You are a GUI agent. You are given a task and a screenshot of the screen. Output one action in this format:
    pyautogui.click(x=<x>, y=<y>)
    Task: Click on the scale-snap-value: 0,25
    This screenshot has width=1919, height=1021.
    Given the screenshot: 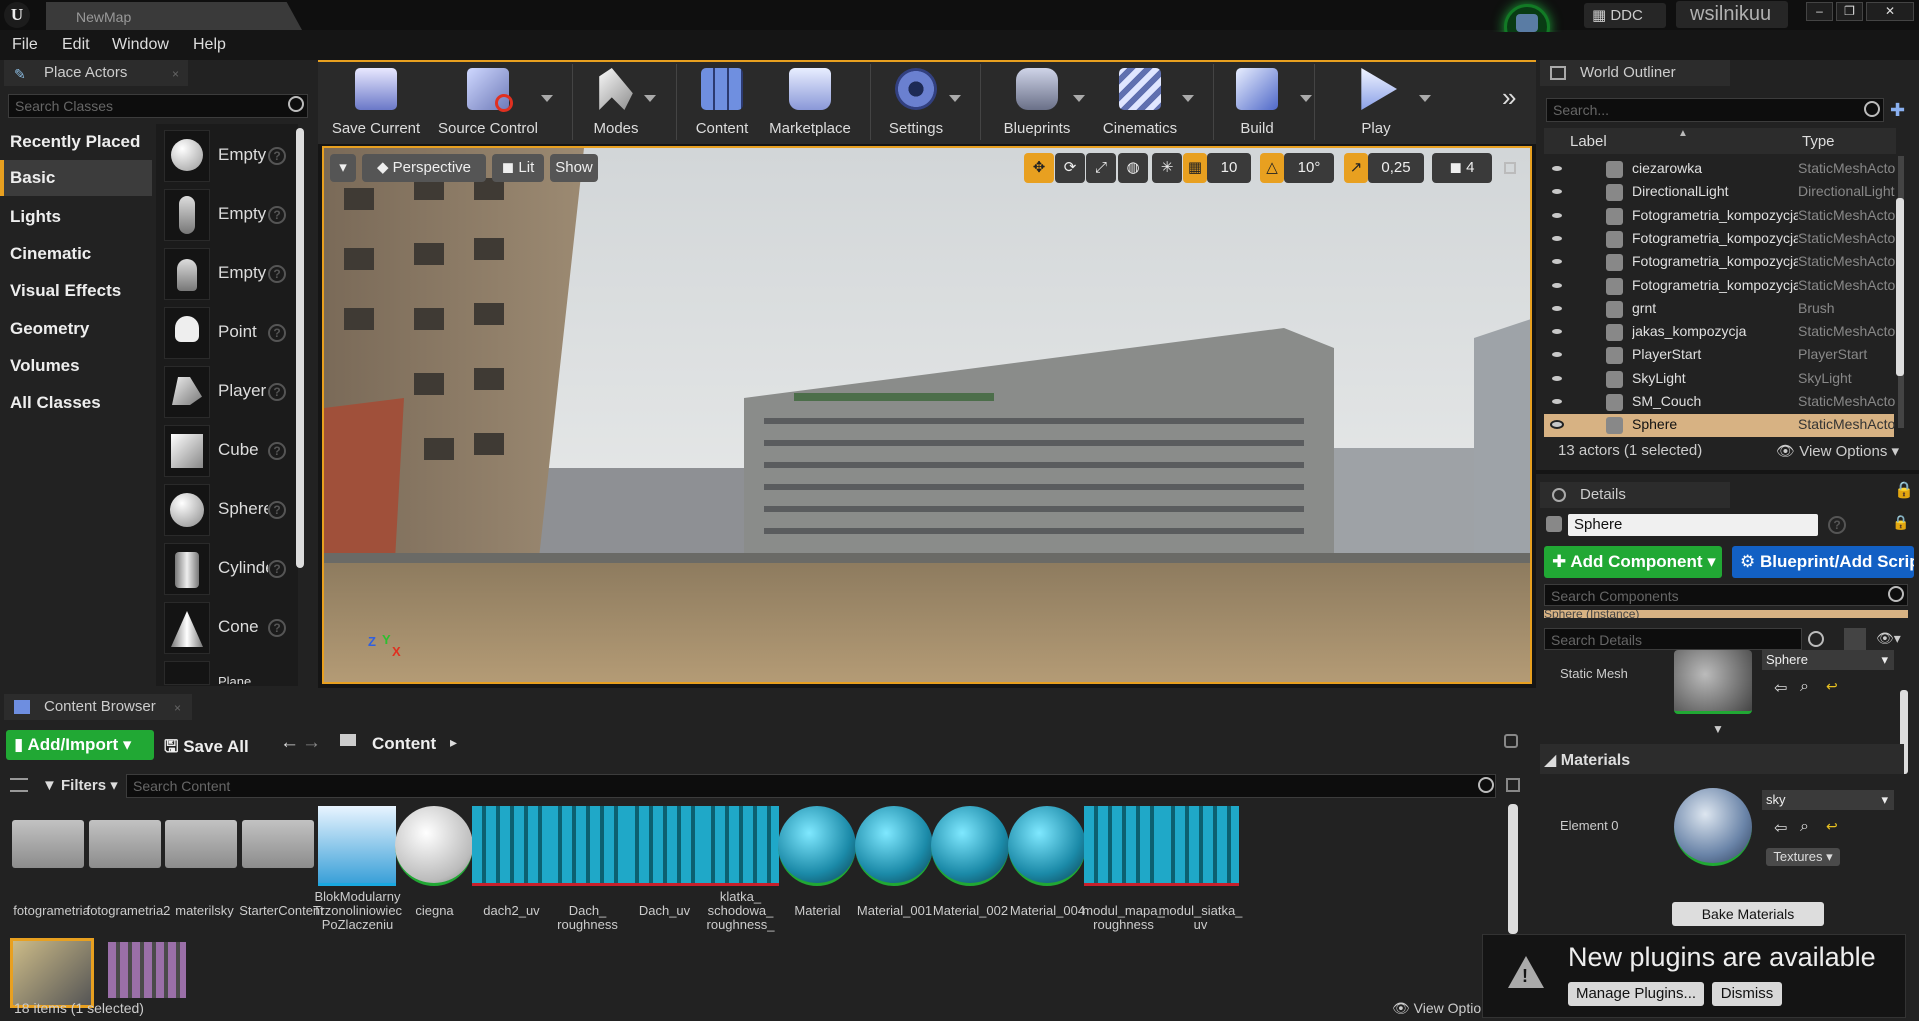 What is the action you would take?
    pyautogui.click(x=1396, y=168)
    